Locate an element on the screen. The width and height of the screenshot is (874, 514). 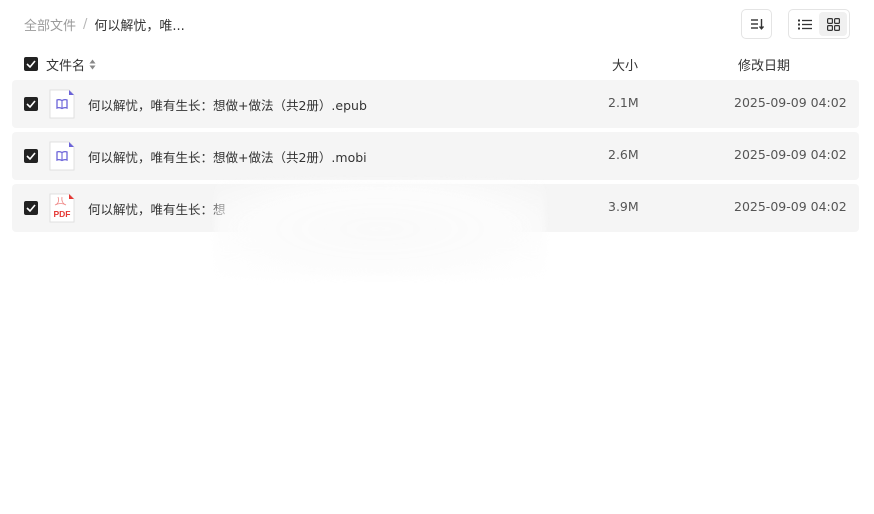
pdf-icon: PDF is located at coordinates (62, 208).